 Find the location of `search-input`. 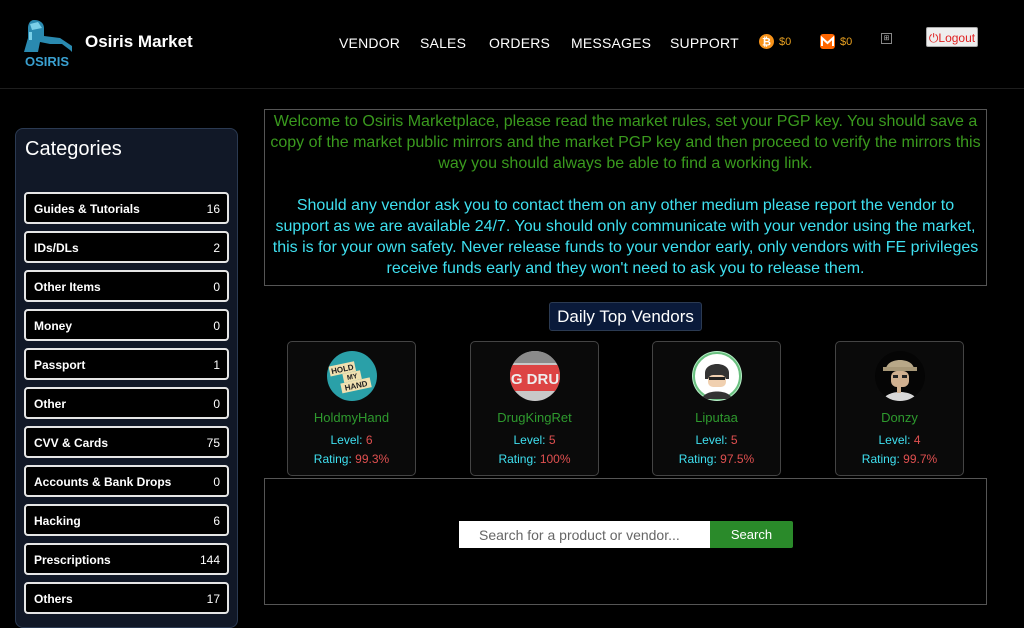

search-input is located at coordinates (584, 534).